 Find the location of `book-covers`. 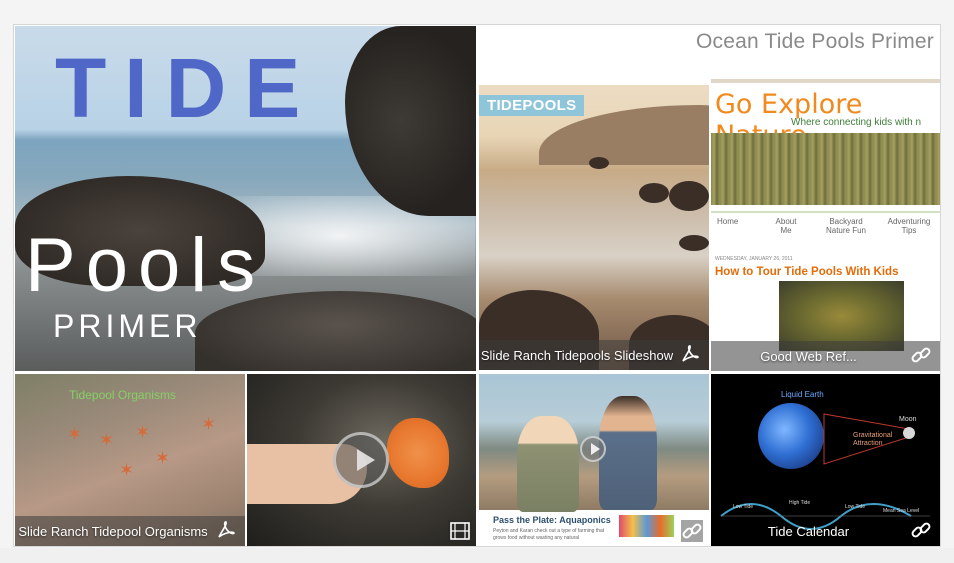

book-covers is located at coordinates (646, 526).